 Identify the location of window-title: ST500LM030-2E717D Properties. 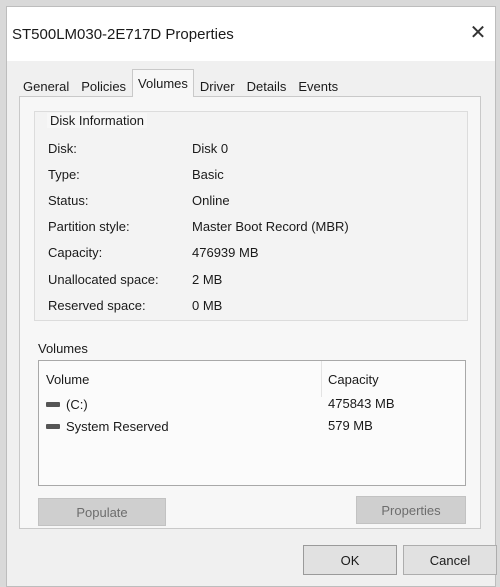
(123, 34).